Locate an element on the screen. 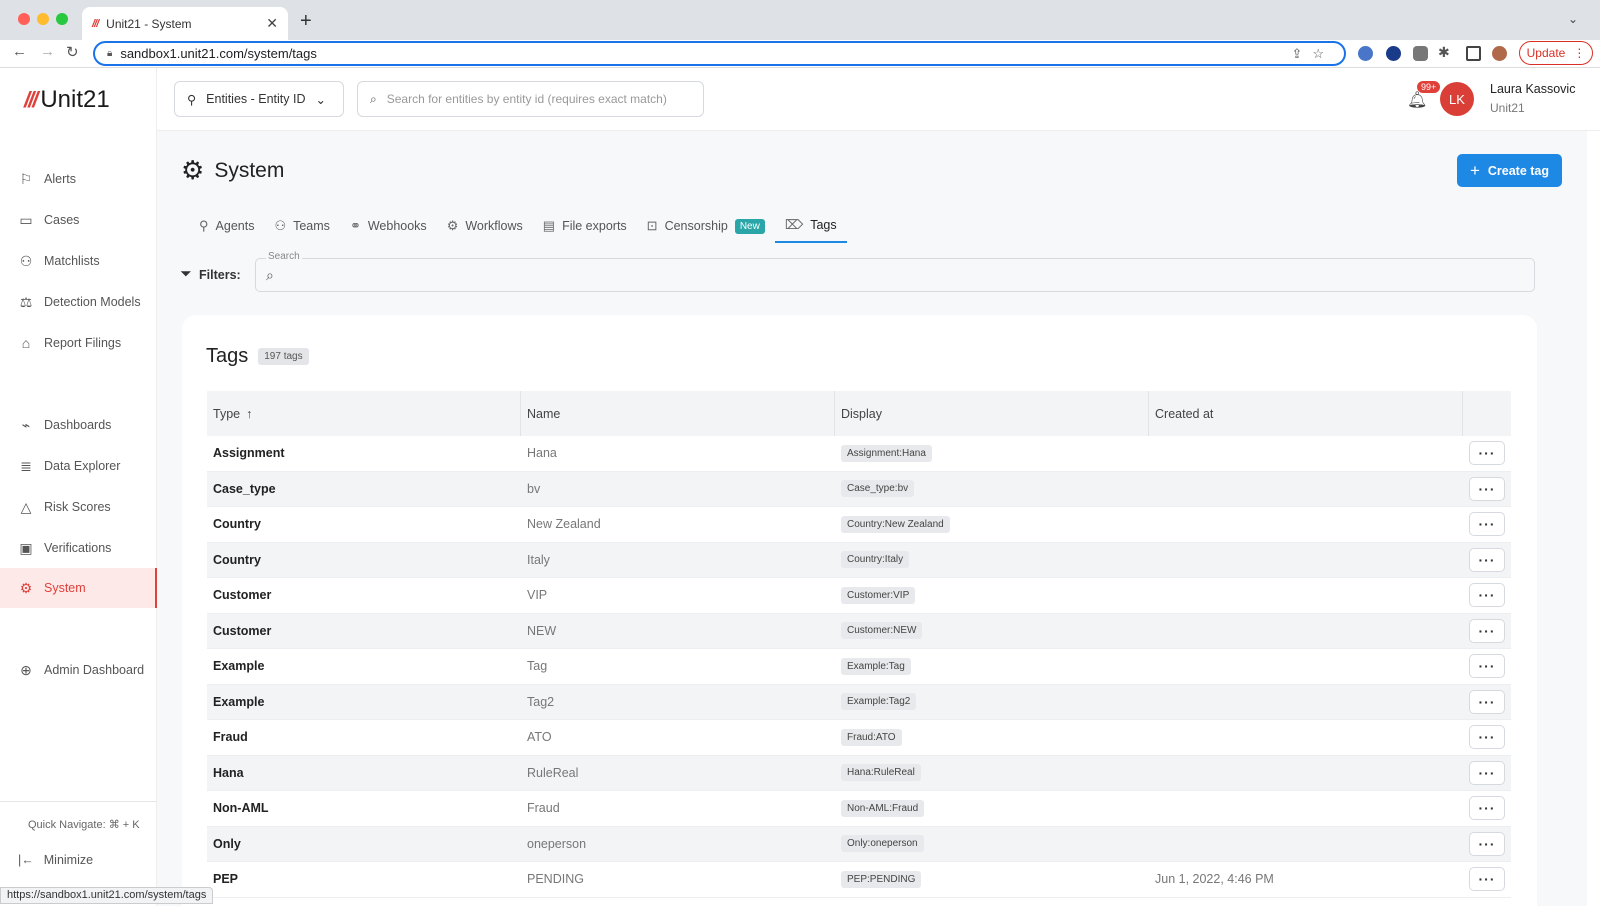 The width and height of the screenshot is (1600, 906). table-row: Hana RuleReal Hana:RuleReal ··· is located at coordinates (859, 773).